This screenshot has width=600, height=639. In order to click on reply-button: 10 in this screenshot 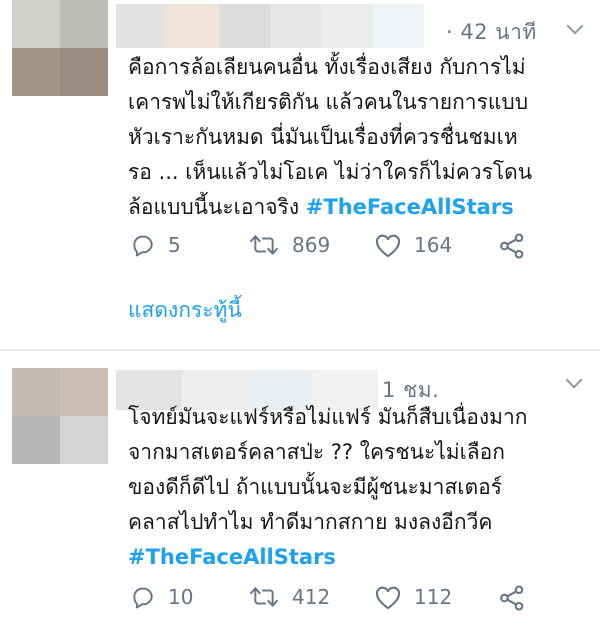, I will do `click(161, 597)`.